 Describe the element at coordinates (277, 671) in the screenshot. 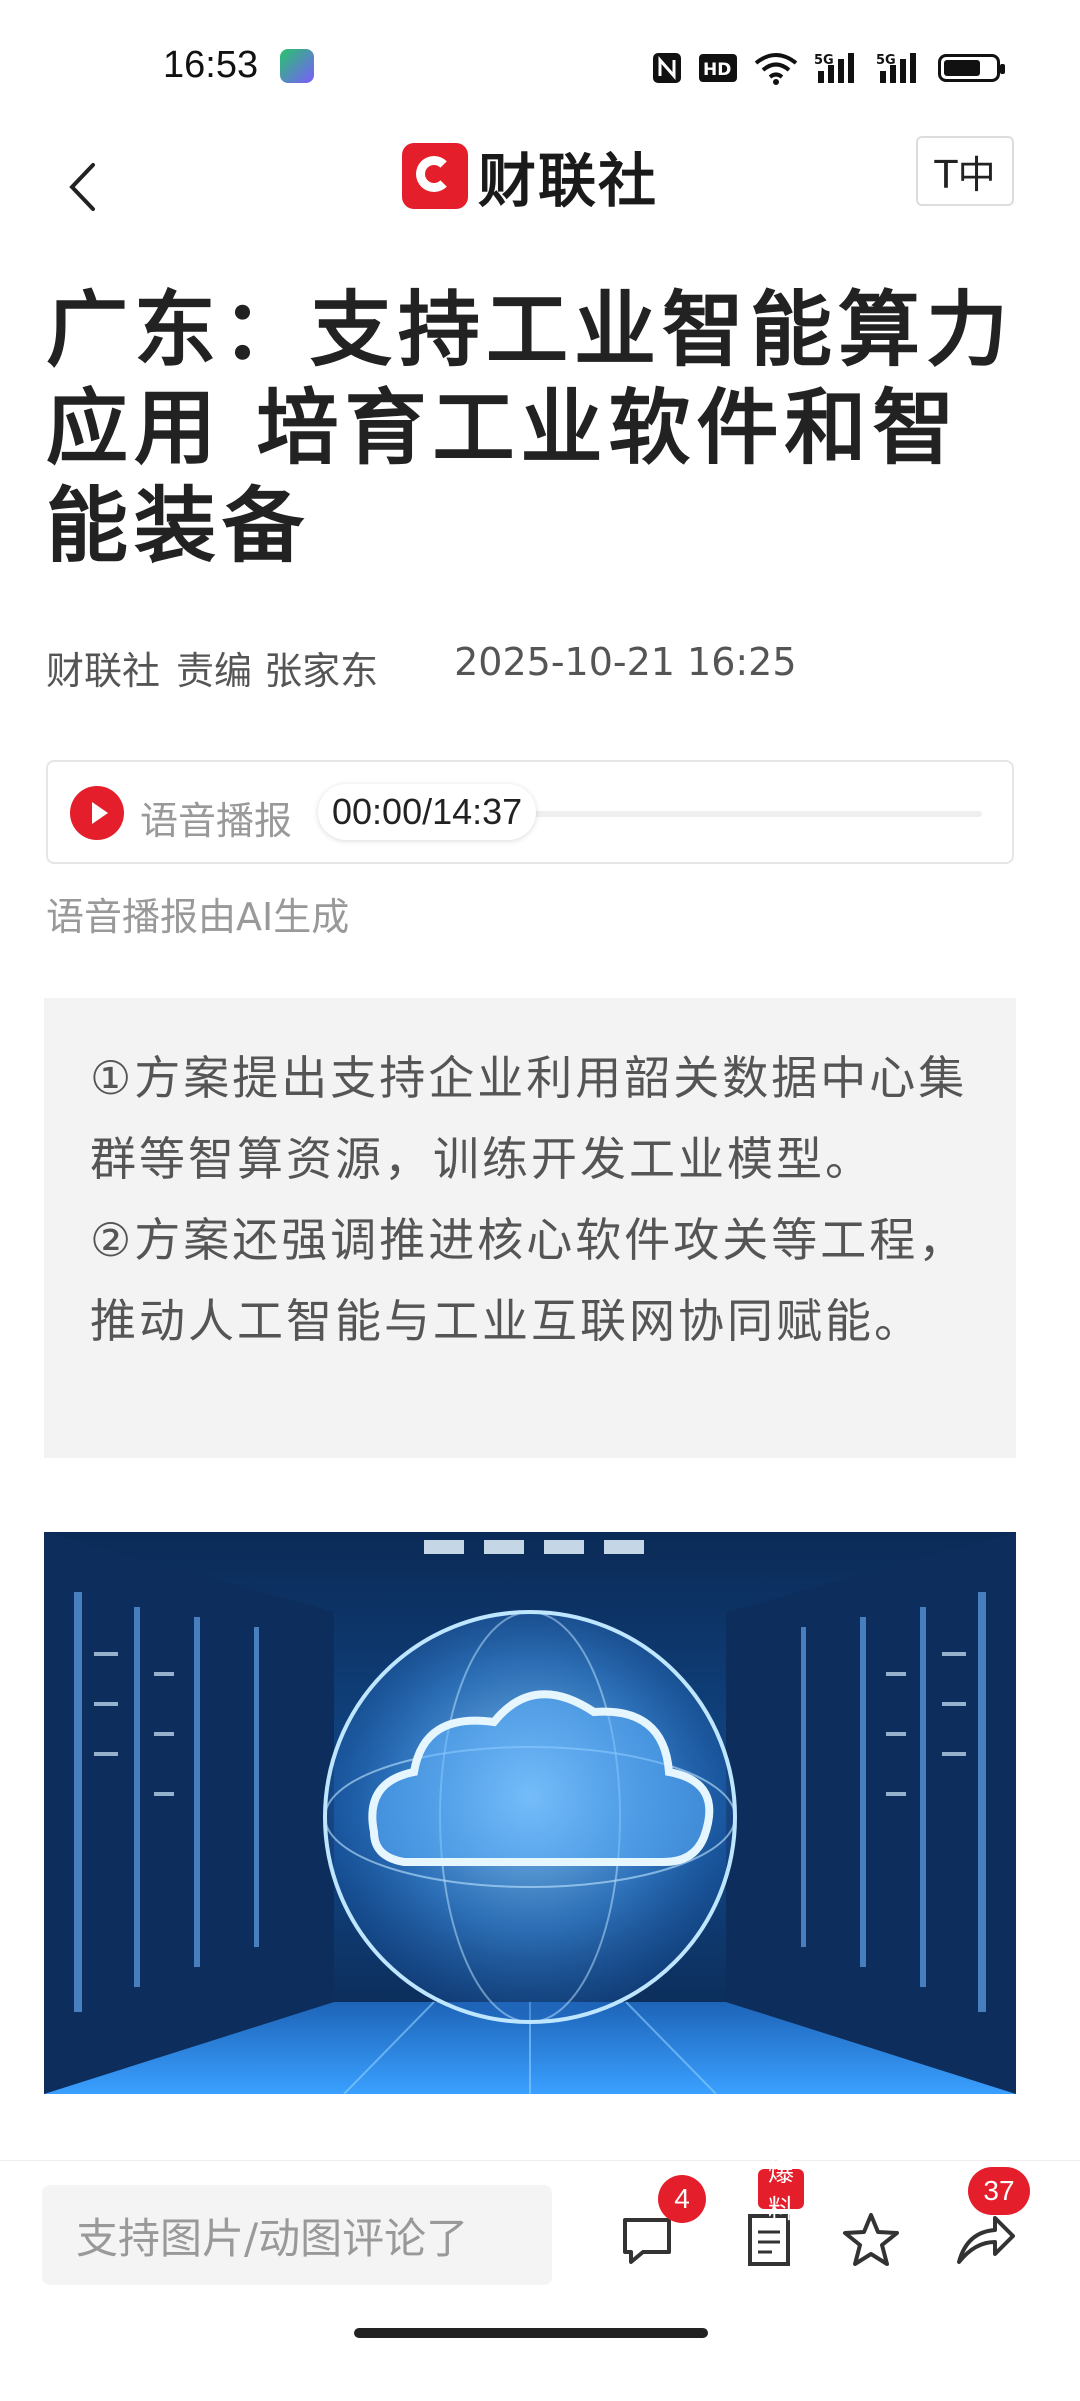

I see `article-editor: 责编 张家东` at that location.